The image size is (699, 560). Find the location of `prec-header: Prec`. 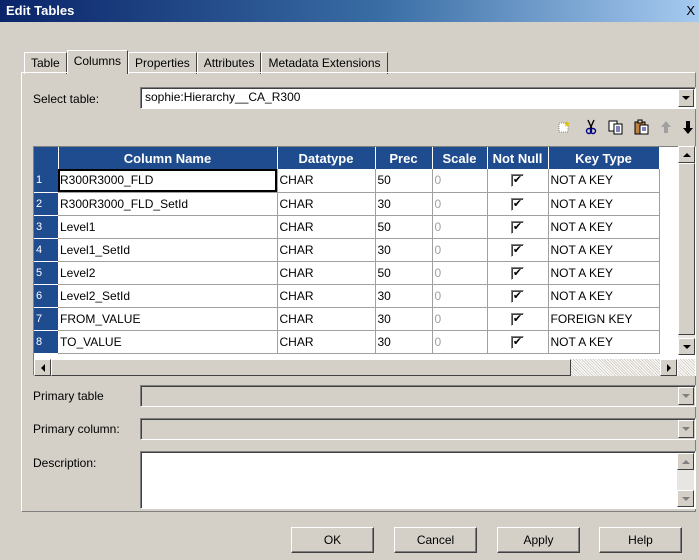

prec-header: Prec is located at coordinates (404, 158).